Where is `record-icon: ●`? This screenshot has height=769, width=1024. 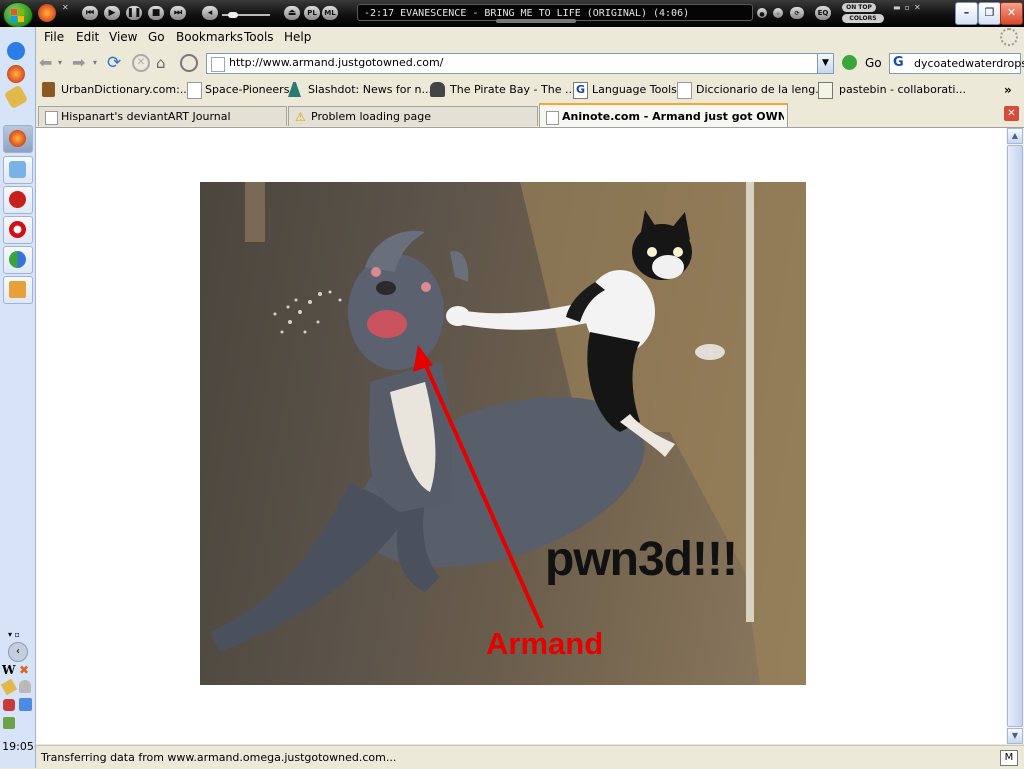
record-icon: ● is located at coordinates (762, 13).